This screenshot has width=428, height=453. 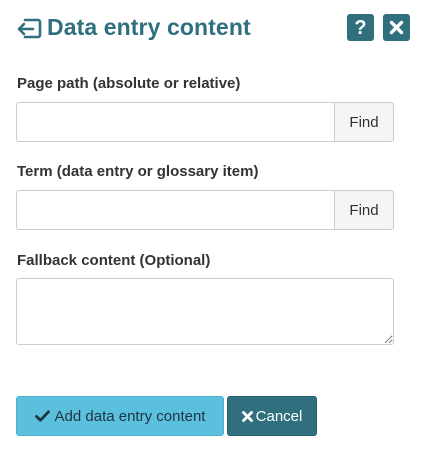 I want to click on page-path-label: Page path (absolute or relative), so click(x=129, y=83).